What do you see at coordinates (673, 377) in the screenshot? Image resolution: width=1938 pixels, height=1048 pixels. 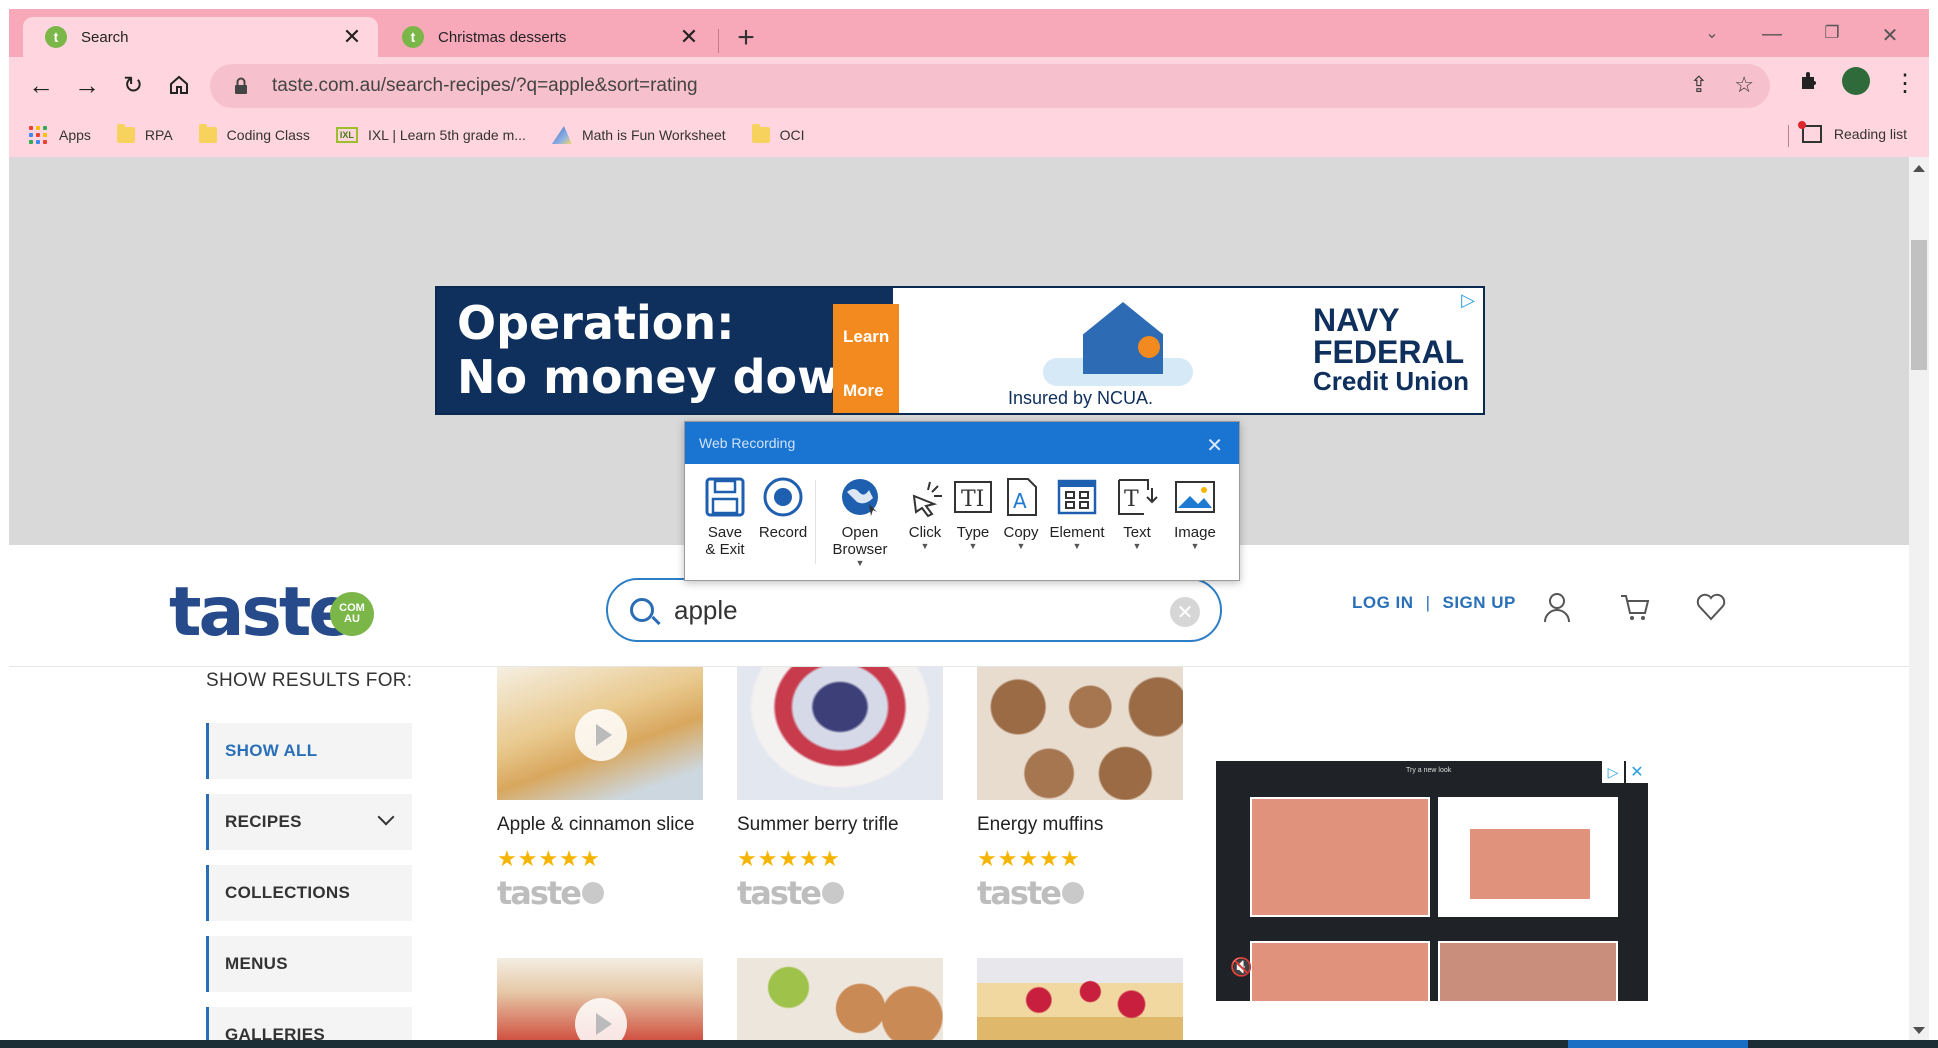 I see `ad-headline-line-2: No money down.` at bounding box center [673, 377].